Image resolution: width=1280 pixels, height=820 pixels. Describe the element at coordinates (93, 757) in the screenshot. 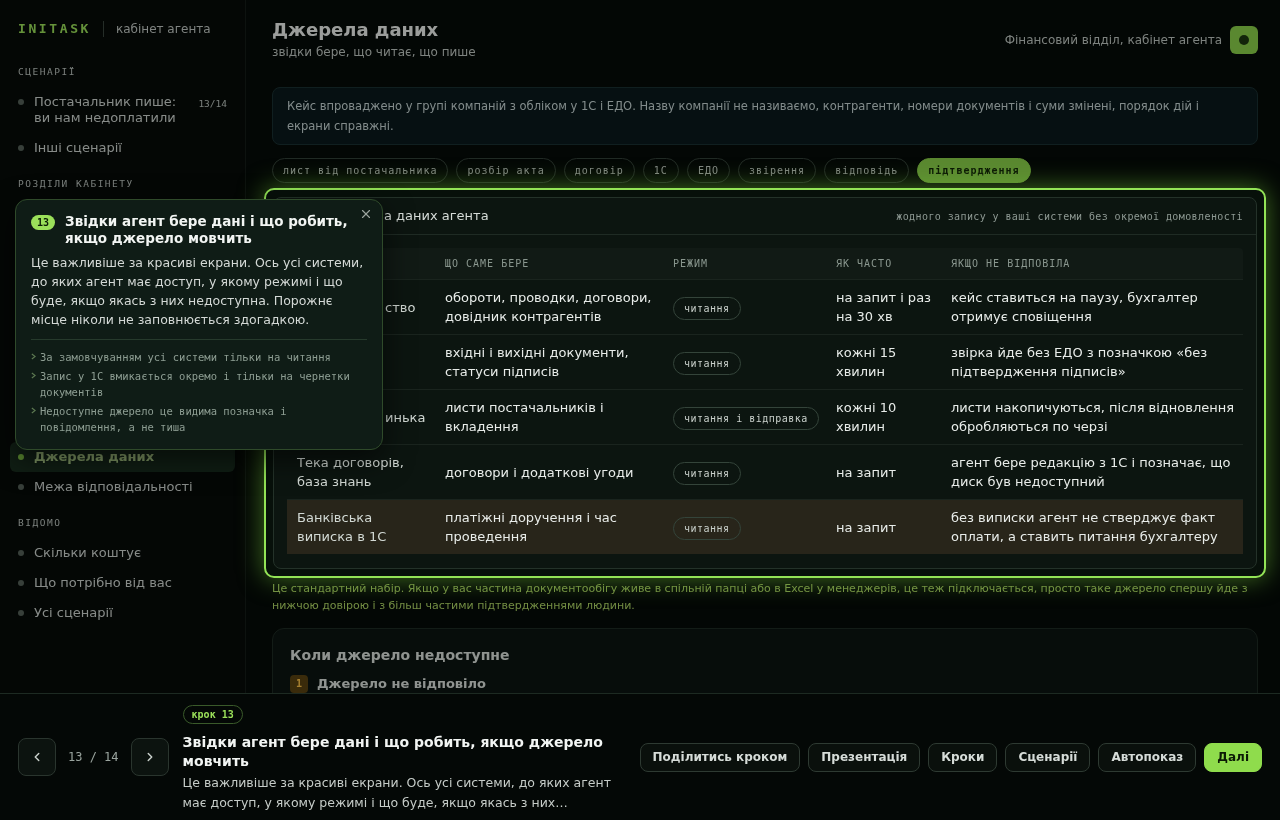

I see `step-counter: 13 / 14` at that location.